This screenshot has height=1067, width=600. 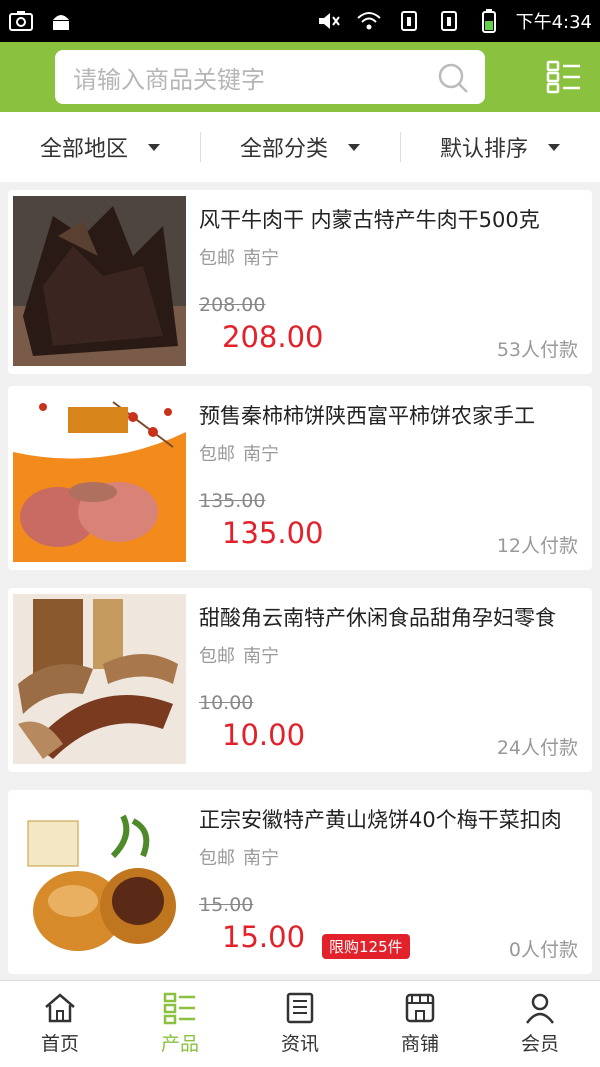 I want to click on current-price: 15.00, so click(x=264, y=937).